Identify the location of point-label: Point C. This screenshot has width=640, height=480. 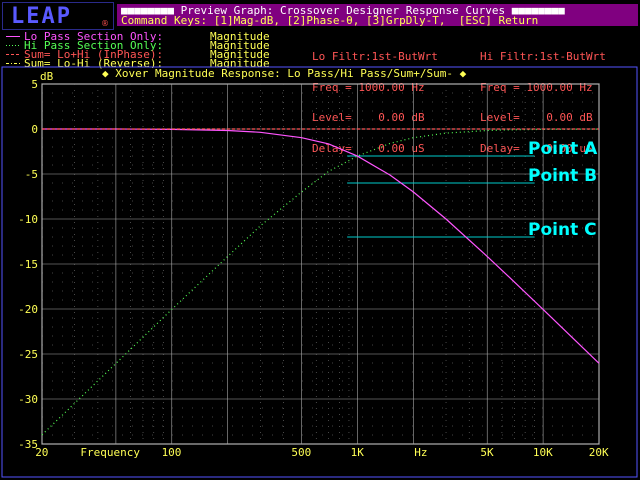
(562, 230).